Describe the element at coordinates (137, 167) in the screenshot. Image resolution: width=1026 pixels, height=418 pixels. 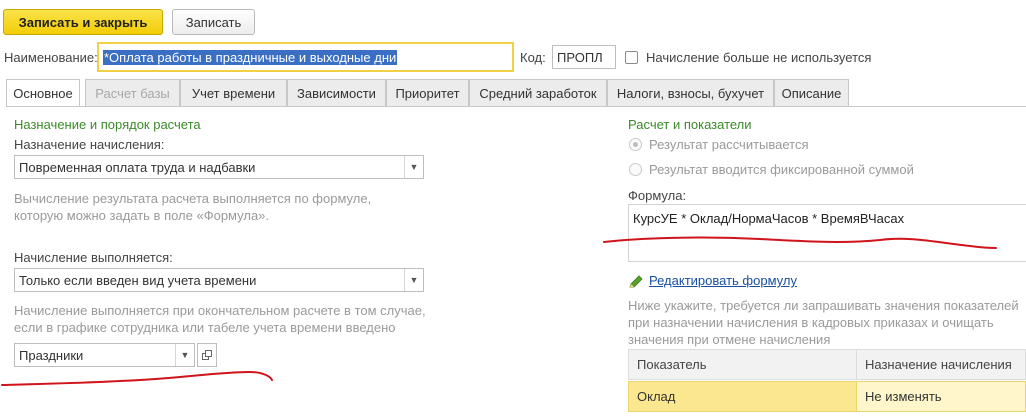
I see `purpose-value: Повременная оплата труда и надбавки` at that location.